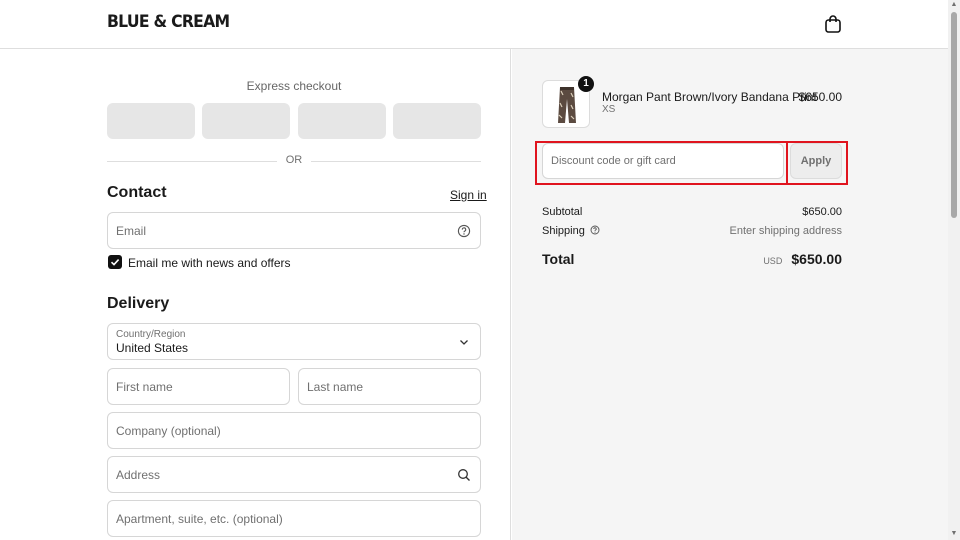 The width and height of the screenshot is (960, 540). Describe the element at coordinates (474, 24) in the screenshot. I see `header: BLUE & CREAM` at that location.